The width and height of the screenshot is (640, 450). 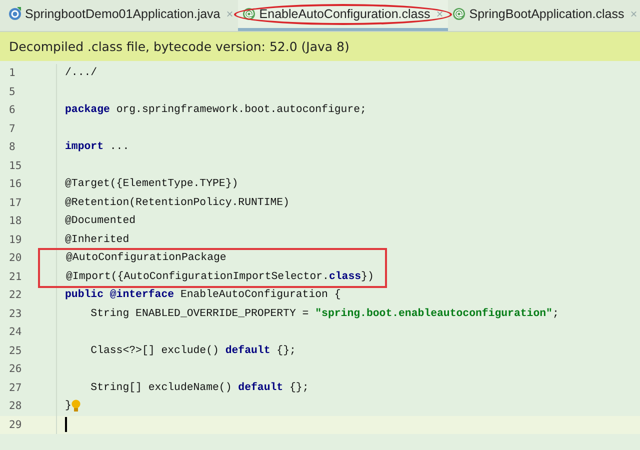 I want to click on code-line: @Target({ElementType.TYPE}), so click(x=151, y=184).